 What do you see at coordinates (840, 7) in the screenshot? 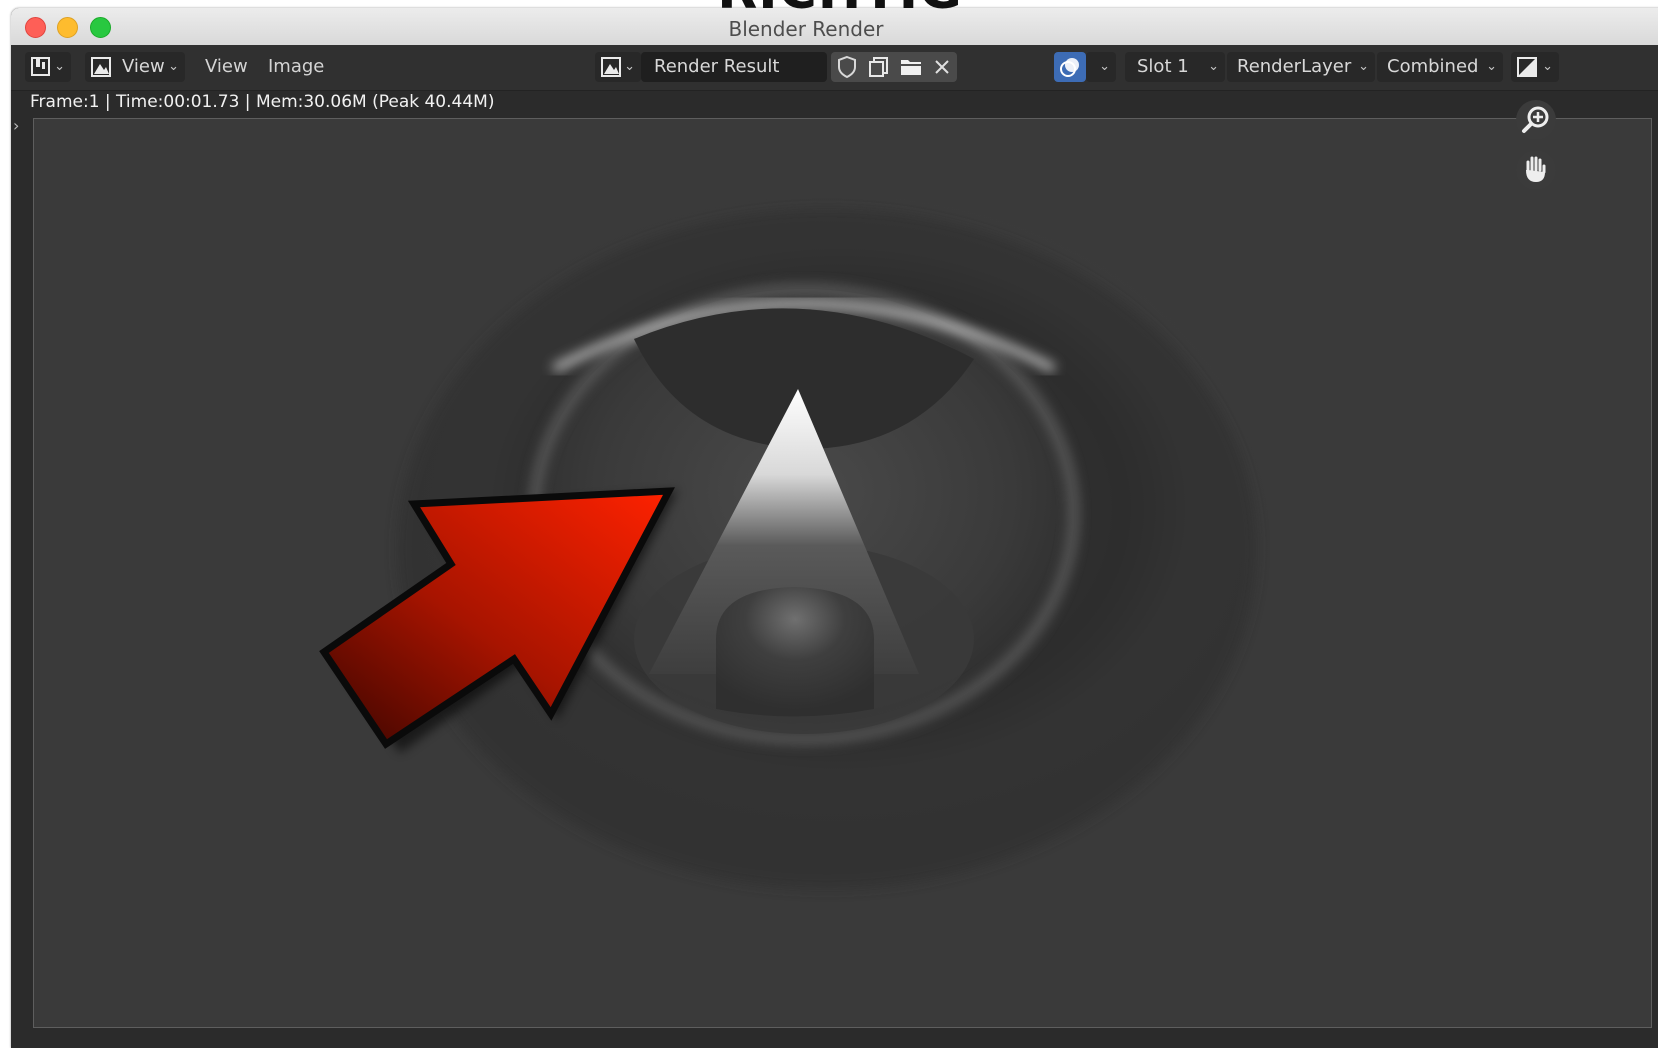
I see `overlay-caption: RICHTIG` at bounding box center [840, 7].